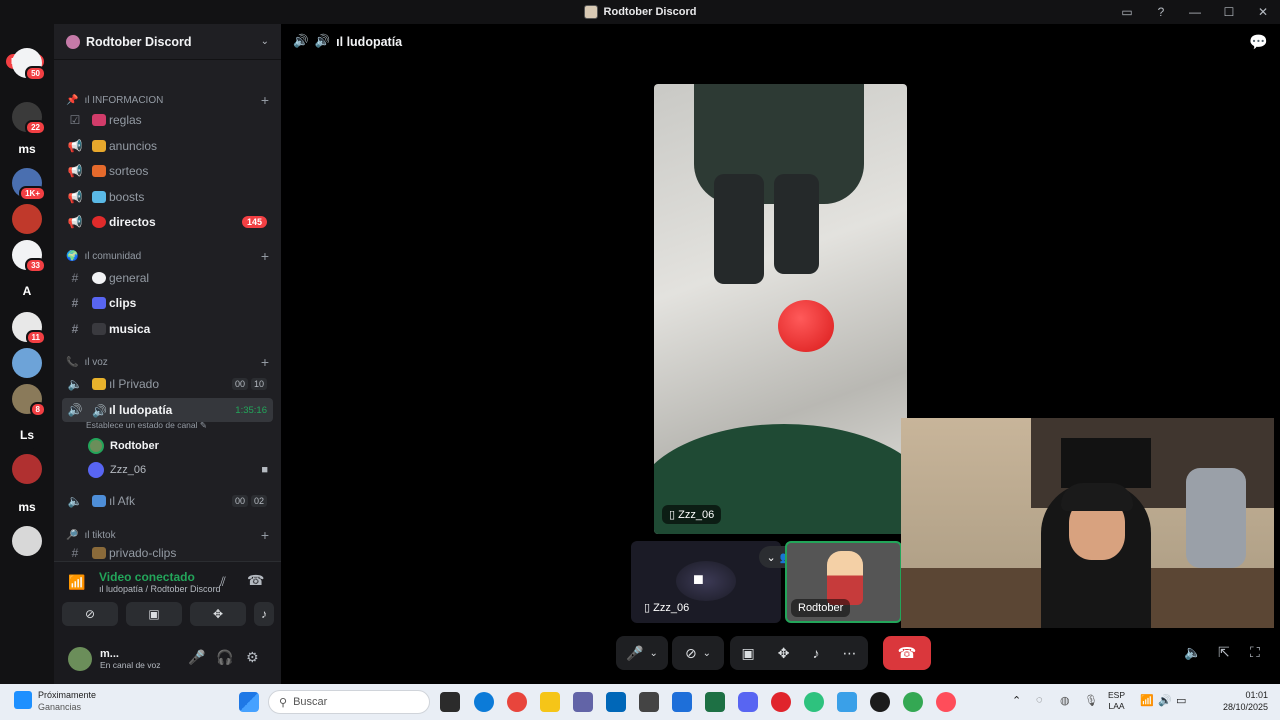 This screenshot has height=720, width=1280. What do you see at coordinates (1065, 700) in the screenshot?
I see `tray-icon: ◍` at bounding box center [1065, 700].